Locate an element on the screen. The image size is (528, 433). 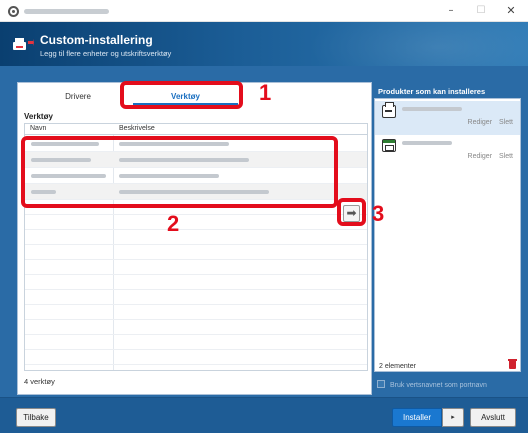
products-title: Produkter som kan installeres is located at coordinates (432, 91).